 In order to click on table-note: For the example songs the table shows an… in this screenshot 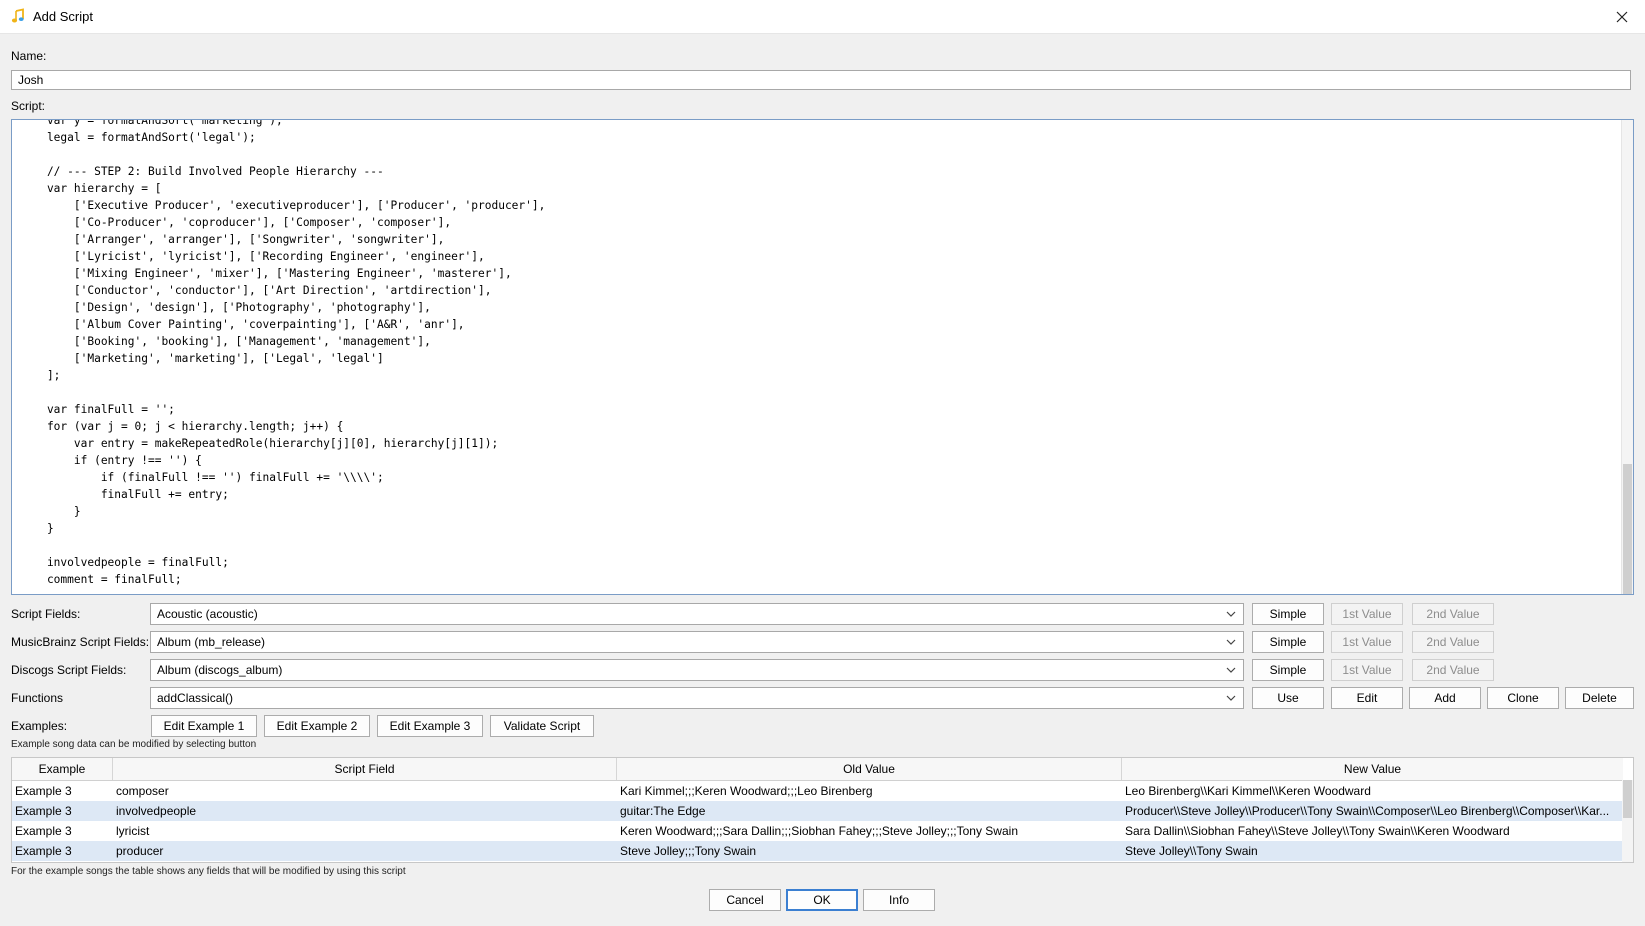, I will do `click(208, 871)`.